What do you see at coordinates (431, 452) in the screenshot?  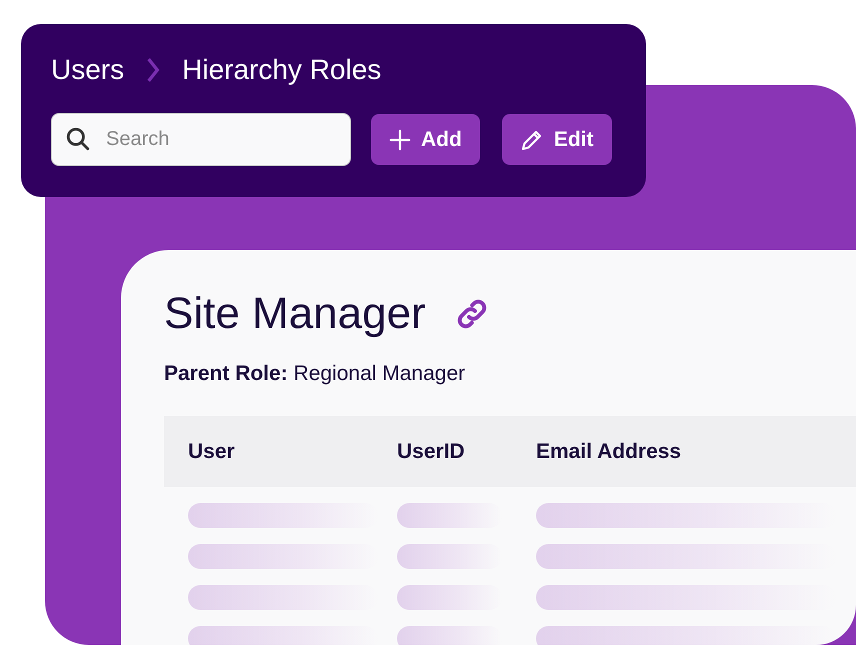 I see `column-header: UserID` at bounding box center [431, 452].